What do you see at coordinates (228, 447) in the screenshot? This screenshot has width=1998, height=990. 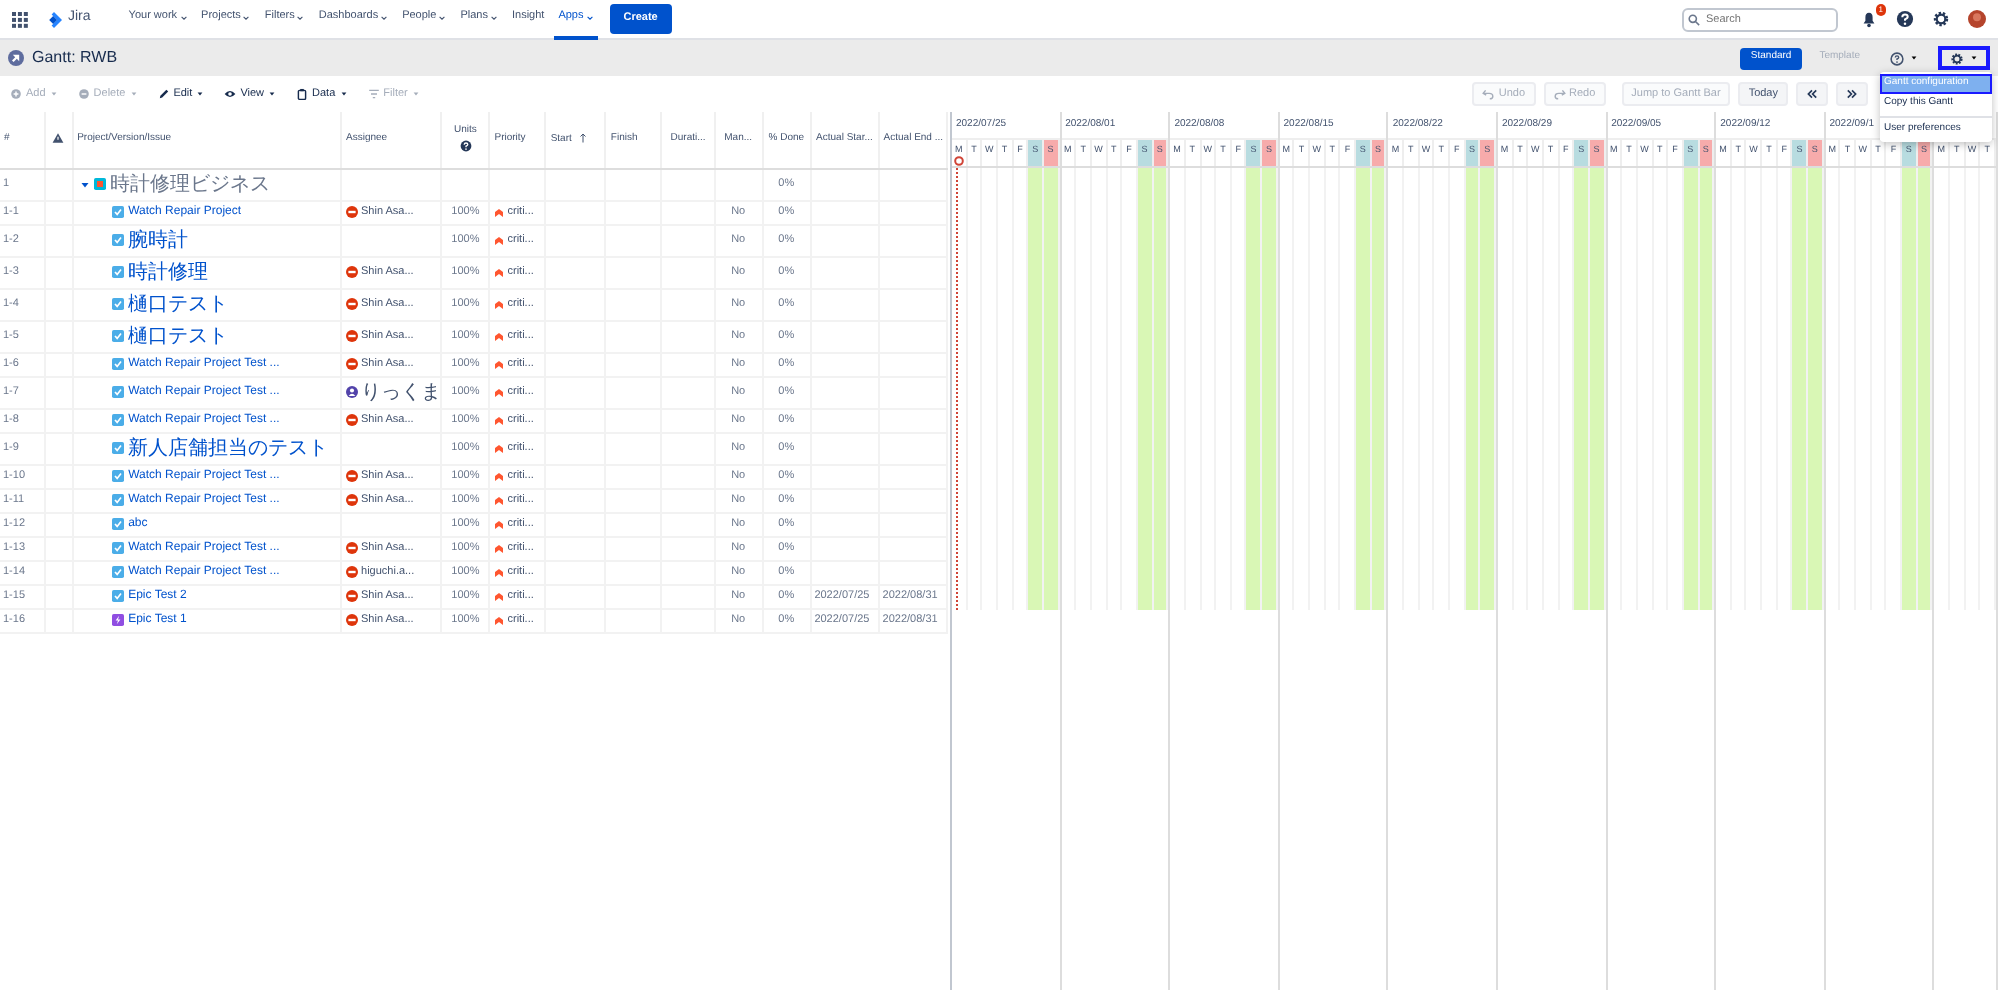 I see `issue-link: 新人店舗担当のテスト` at bounding box center [228, 447].